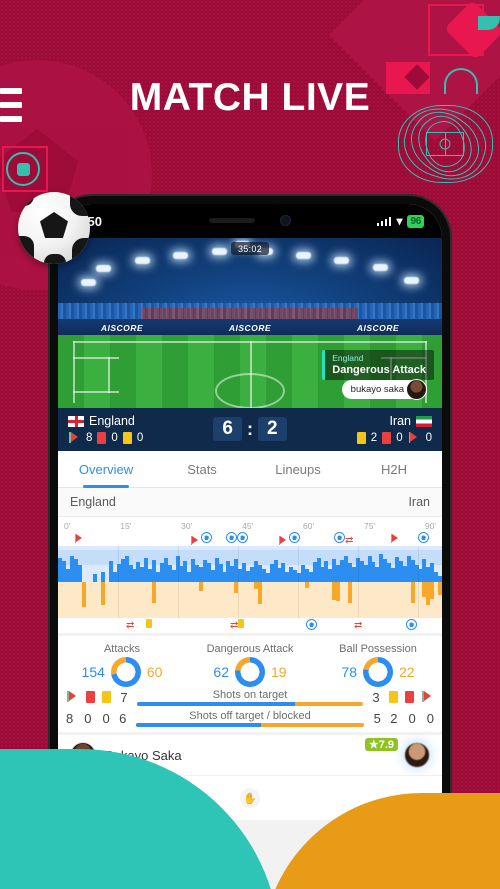 This screenshot has width=500, height=889. Describe the element at coordinates (154, 672) in the screenshot. I see `stat-ring-away-value: 60` at that location.